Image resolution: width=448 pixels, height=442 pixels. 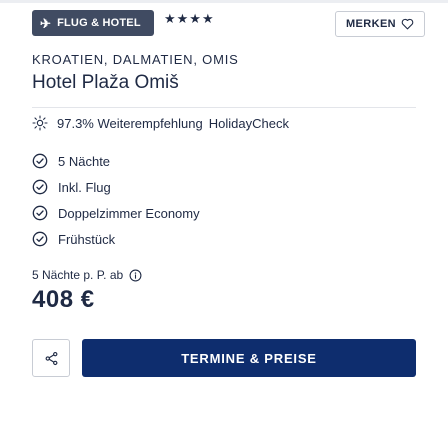 I want to click on recommendation-text: 97.3% Weiterempfehlung, so click(x=130, y=123).